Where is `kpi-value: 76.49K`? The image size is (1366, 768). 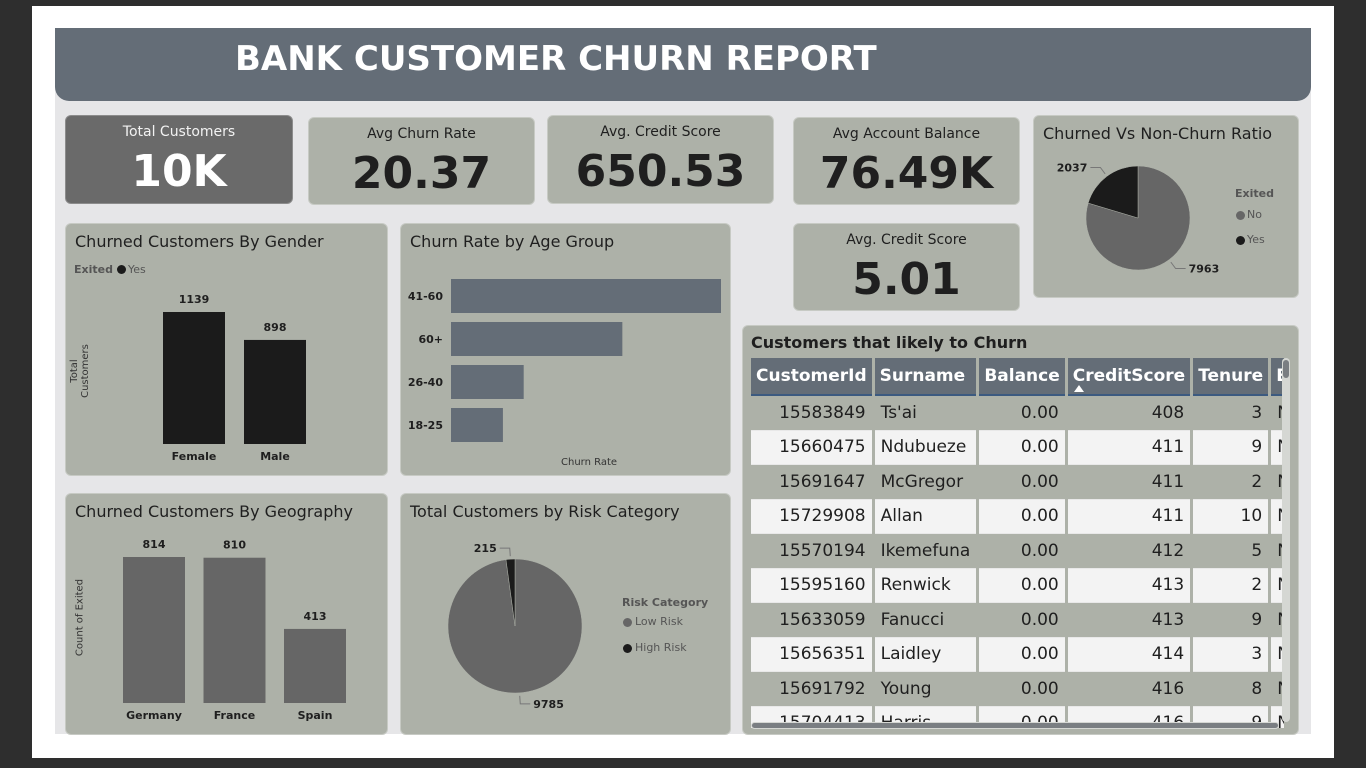
kpi-value: 76.49K is located at coordinates (906, 173).